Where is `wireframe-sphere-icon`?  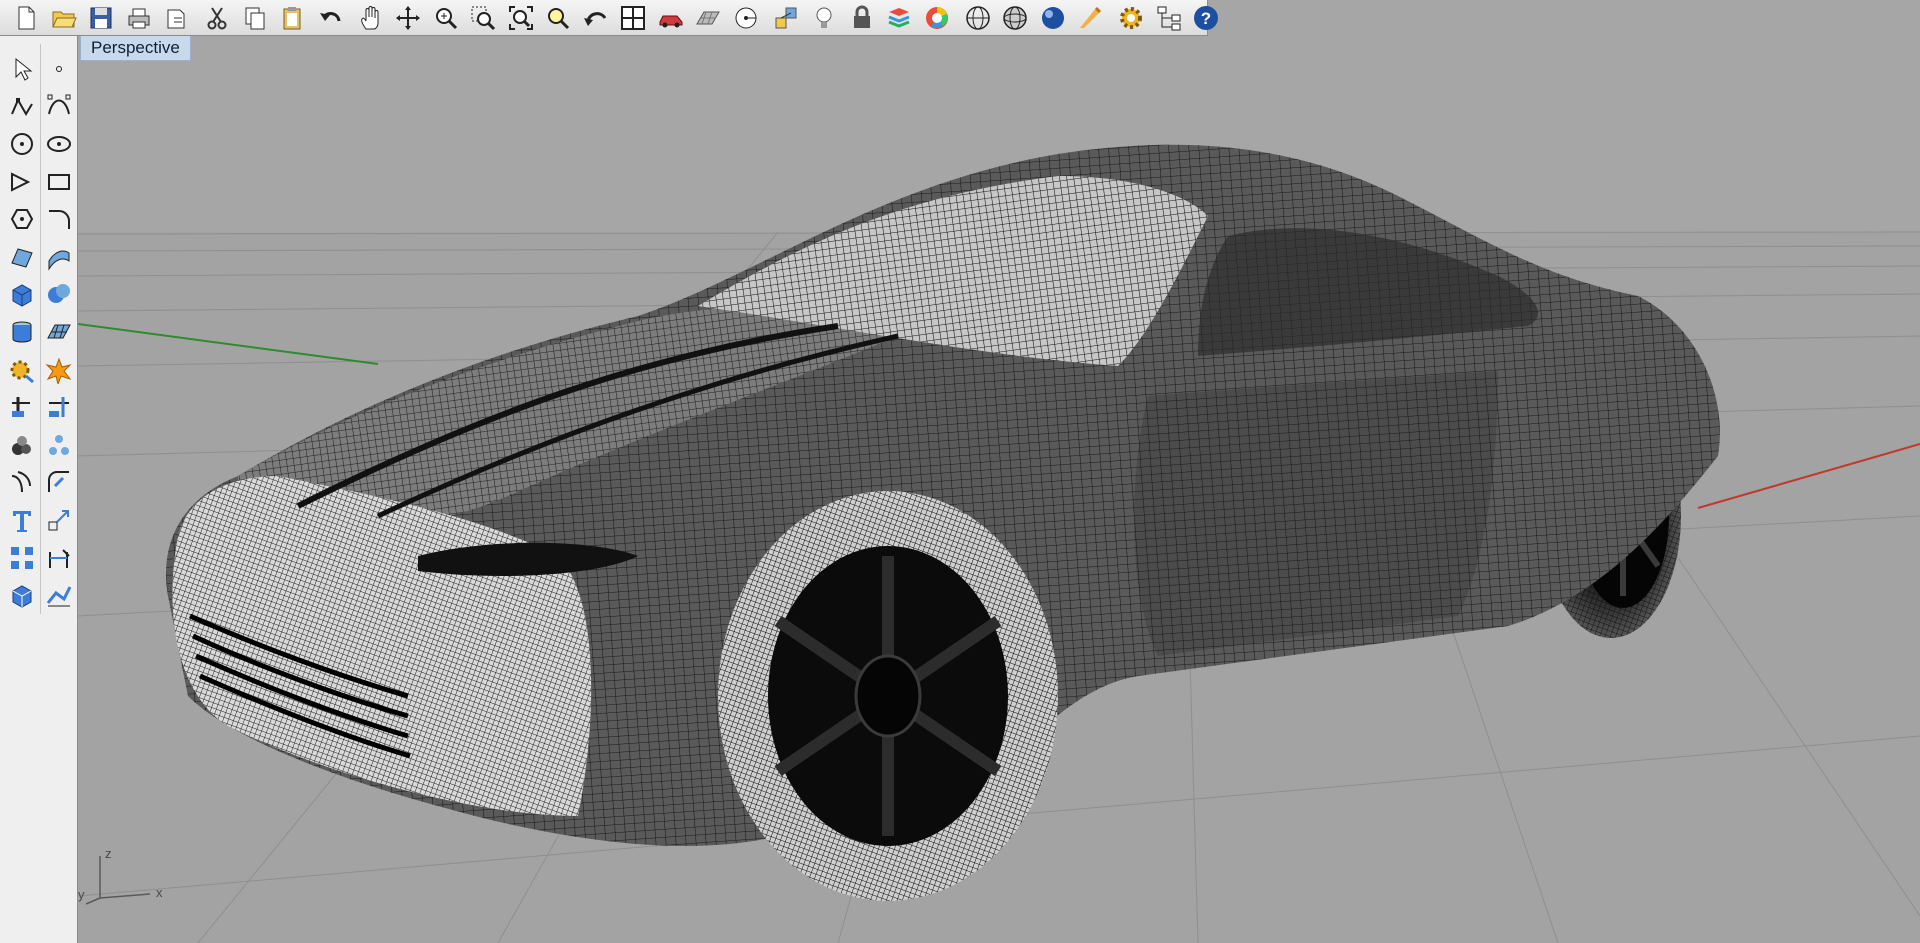 wireframe-sphere-icon is located at coordinates (977, 17).